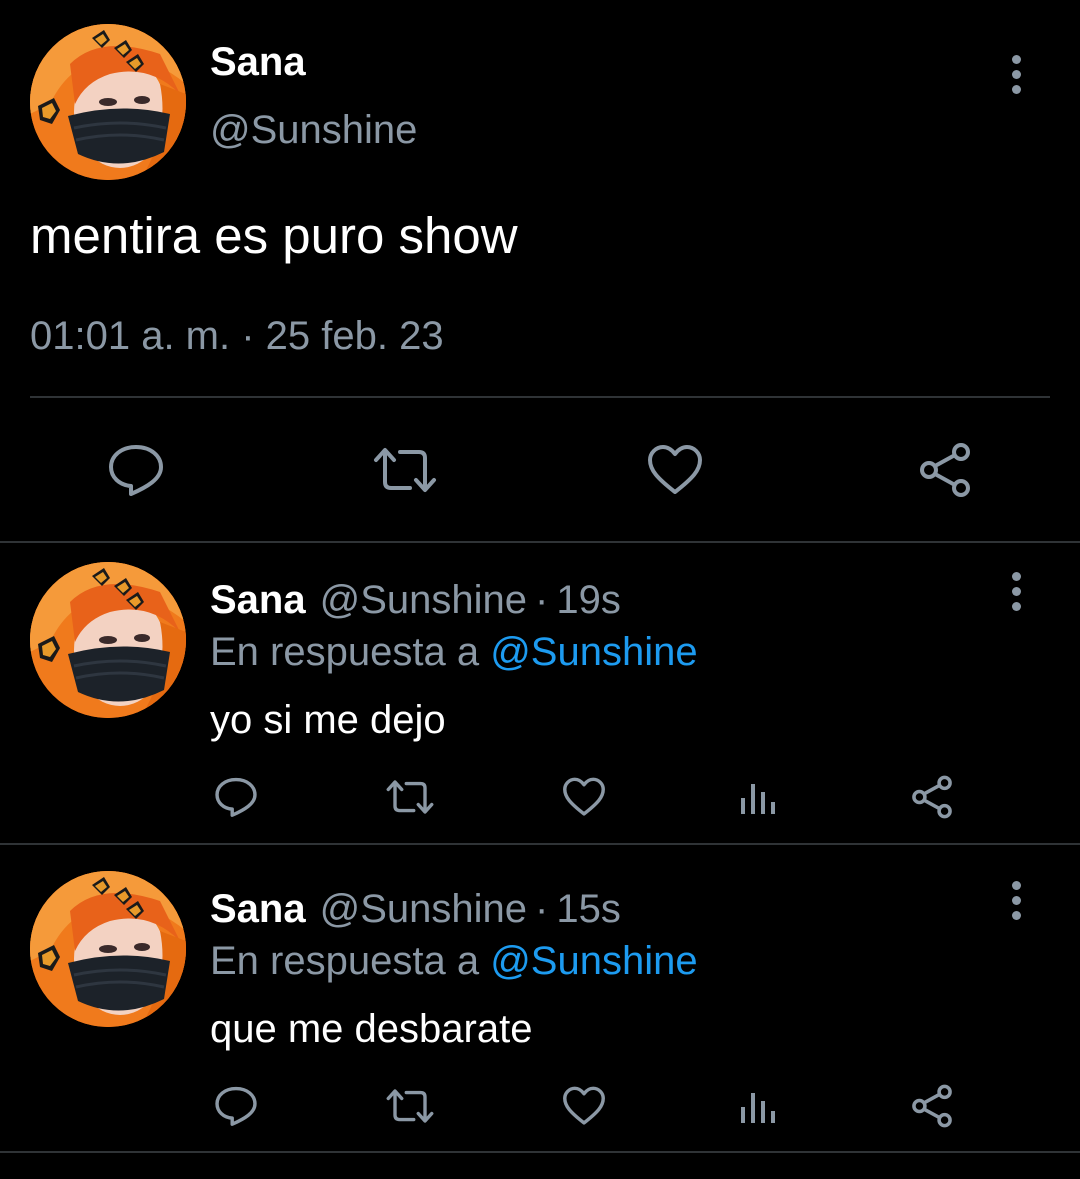 This screenshot has width=1080, height=1179. What do you see at coordinates (371, 1029) in the screenshot?
I see `tweet-text: que me desbarate` at bounding box center [371, 1029].